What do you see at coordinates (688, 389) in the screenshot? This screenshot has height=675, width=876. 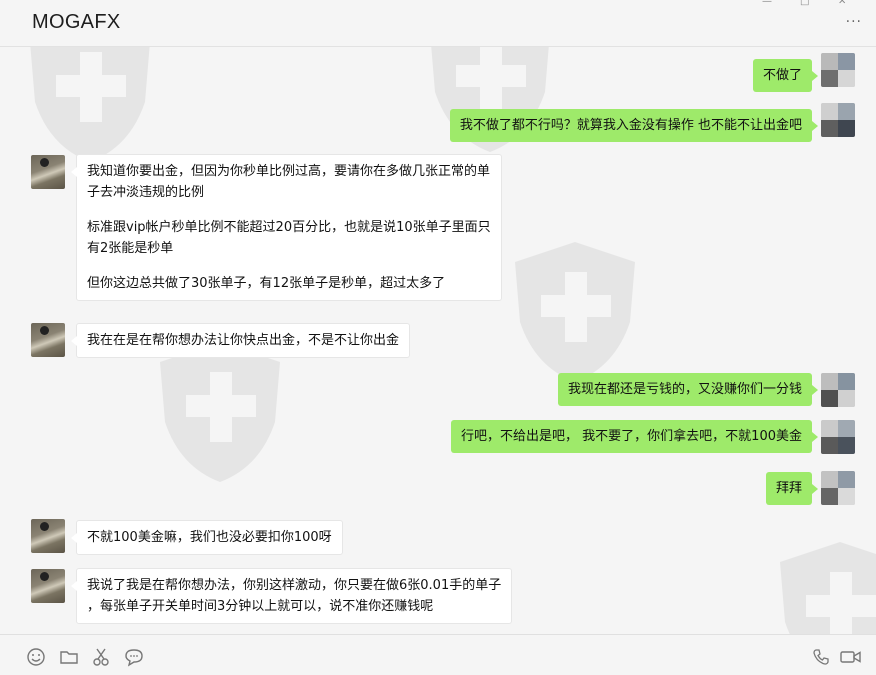 I see `outgoing-message-bubble: 我现在都还是亏钱的，又没赚你们一分钱` at bounding box center [688, 389].